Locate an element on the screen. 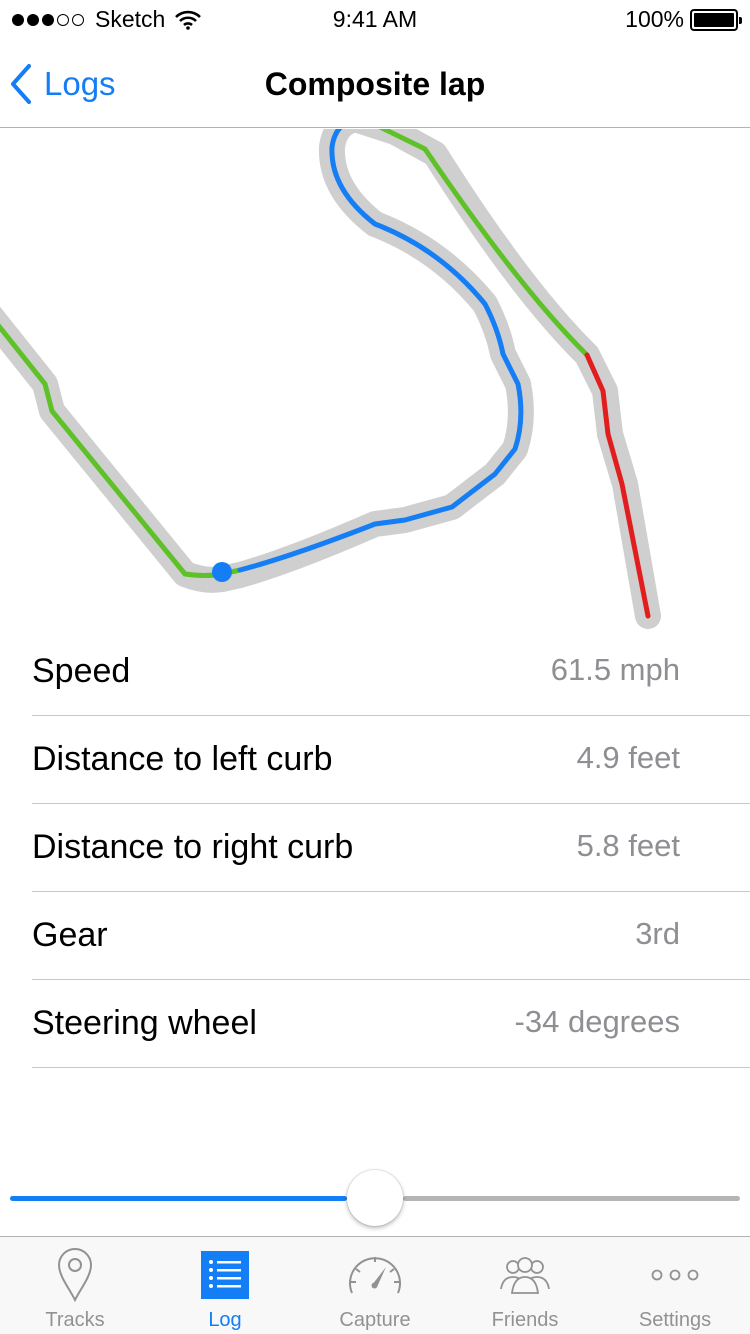 The image size is (750, 1334). metric-value: -34 degrees is located at coordinates (597, 1021).